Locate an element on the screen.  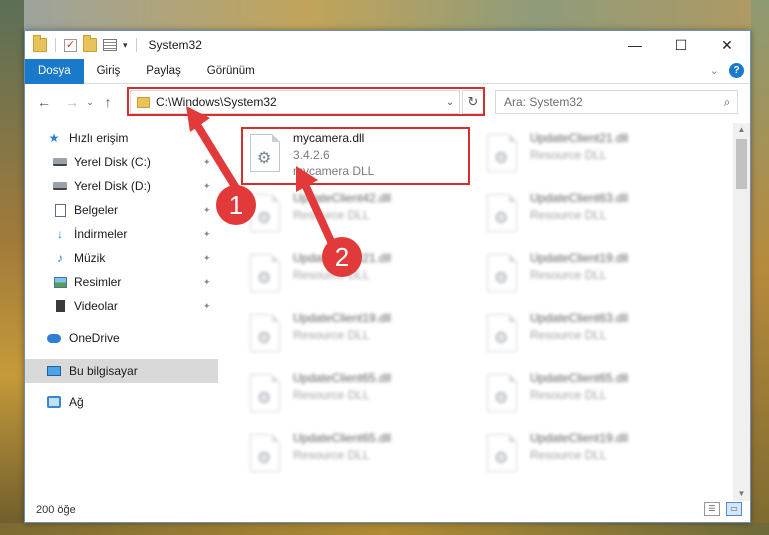
file-highlight-box is located at coordinates (355, 156).